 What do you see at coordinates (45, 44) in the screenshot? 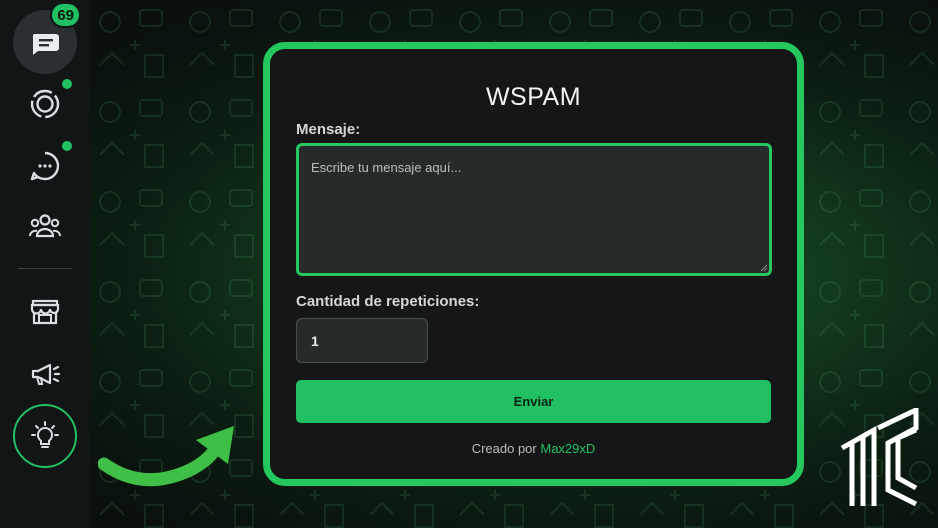
I see `chats-icon` at bounding box center [45, 44].